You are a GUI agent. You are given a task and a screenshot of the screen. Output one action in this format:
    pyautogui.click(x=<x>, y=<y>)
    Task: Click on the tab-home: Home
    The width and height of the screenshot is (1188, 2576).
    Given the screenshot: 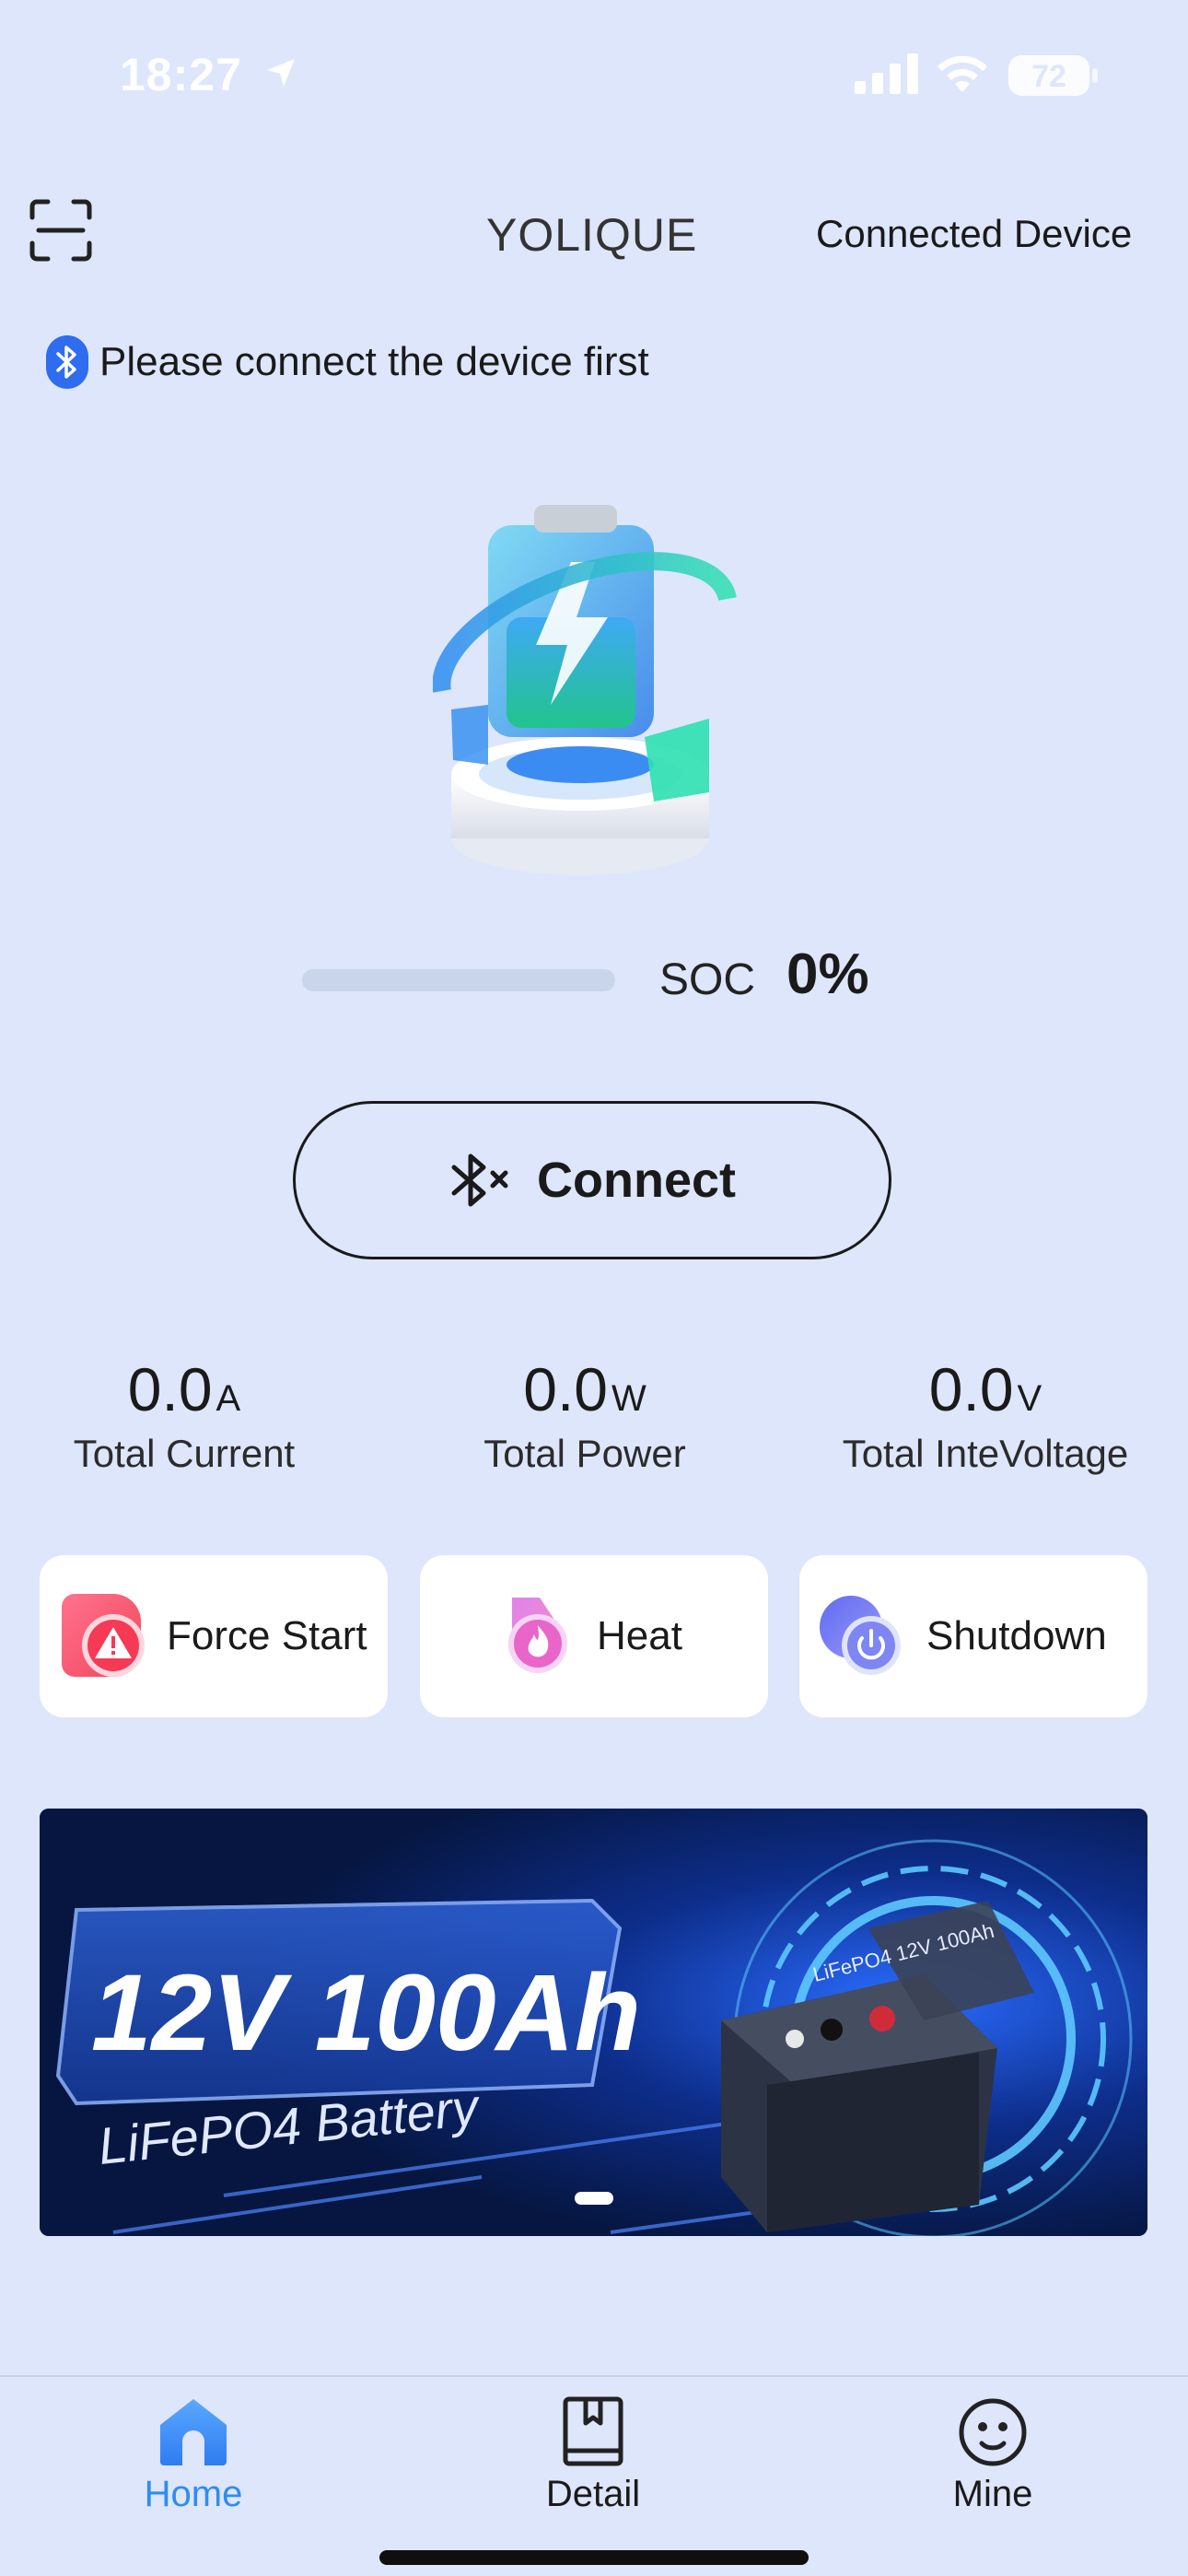 What is the action you would take?
    pyautogui.click(x=193, y=2455)
    